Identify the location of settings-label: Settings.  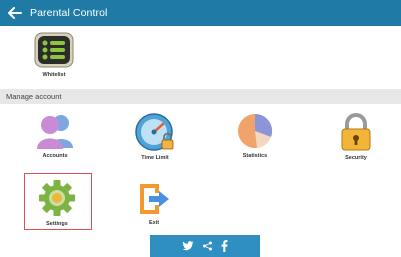
(57, 224).